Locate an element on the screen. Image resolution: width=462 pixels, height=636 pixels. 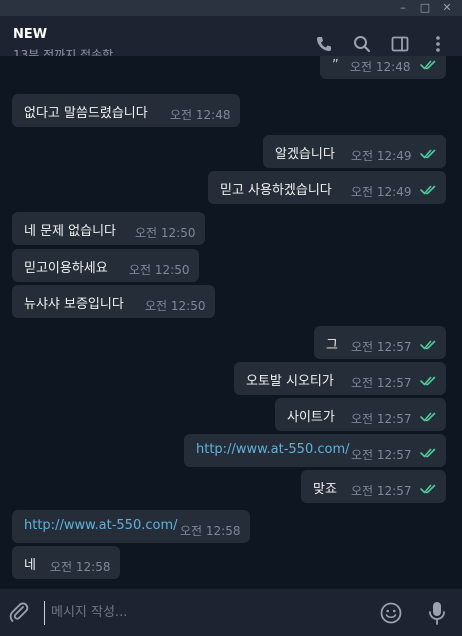
minimize-icon: – is located at coordinates (403, 8).